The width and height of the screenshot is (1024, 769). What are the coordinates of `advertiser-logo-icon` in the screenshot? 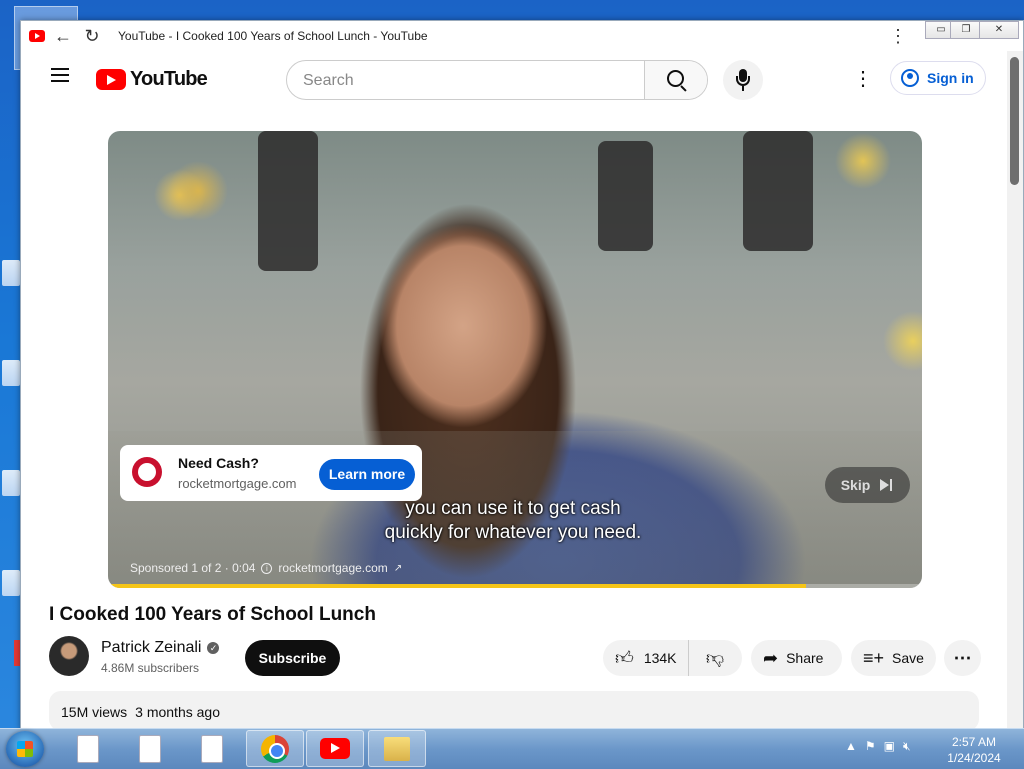 It's located at (147, 472).